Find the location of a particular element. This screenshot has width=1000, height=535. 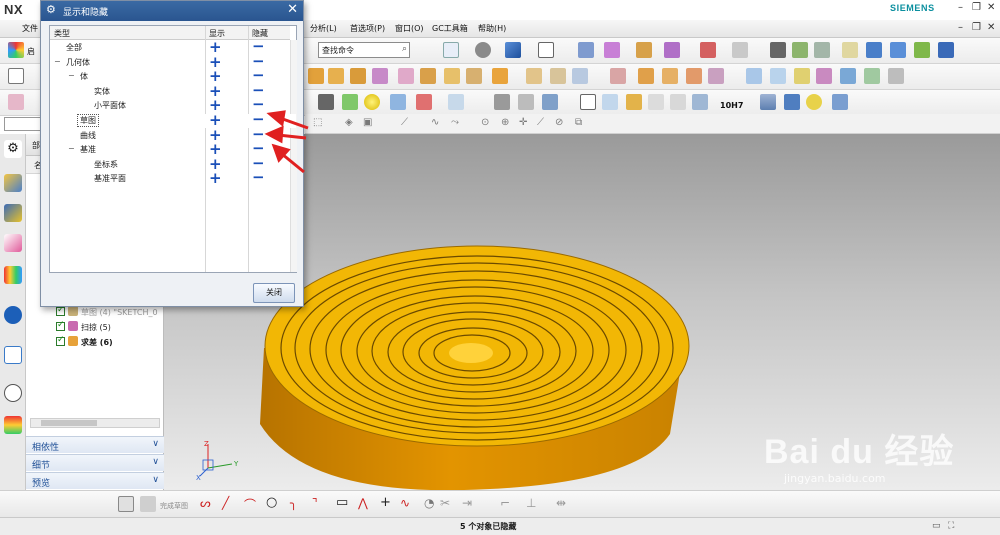

status-window-icon: ▭ is located at coordinates (936, 526).